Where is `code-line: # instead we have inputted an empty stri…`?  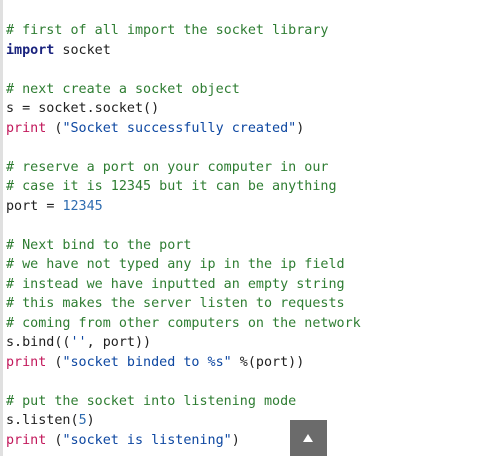 code-line: # instead we have inputted an empty stri… is located at coordinates (183, 285).